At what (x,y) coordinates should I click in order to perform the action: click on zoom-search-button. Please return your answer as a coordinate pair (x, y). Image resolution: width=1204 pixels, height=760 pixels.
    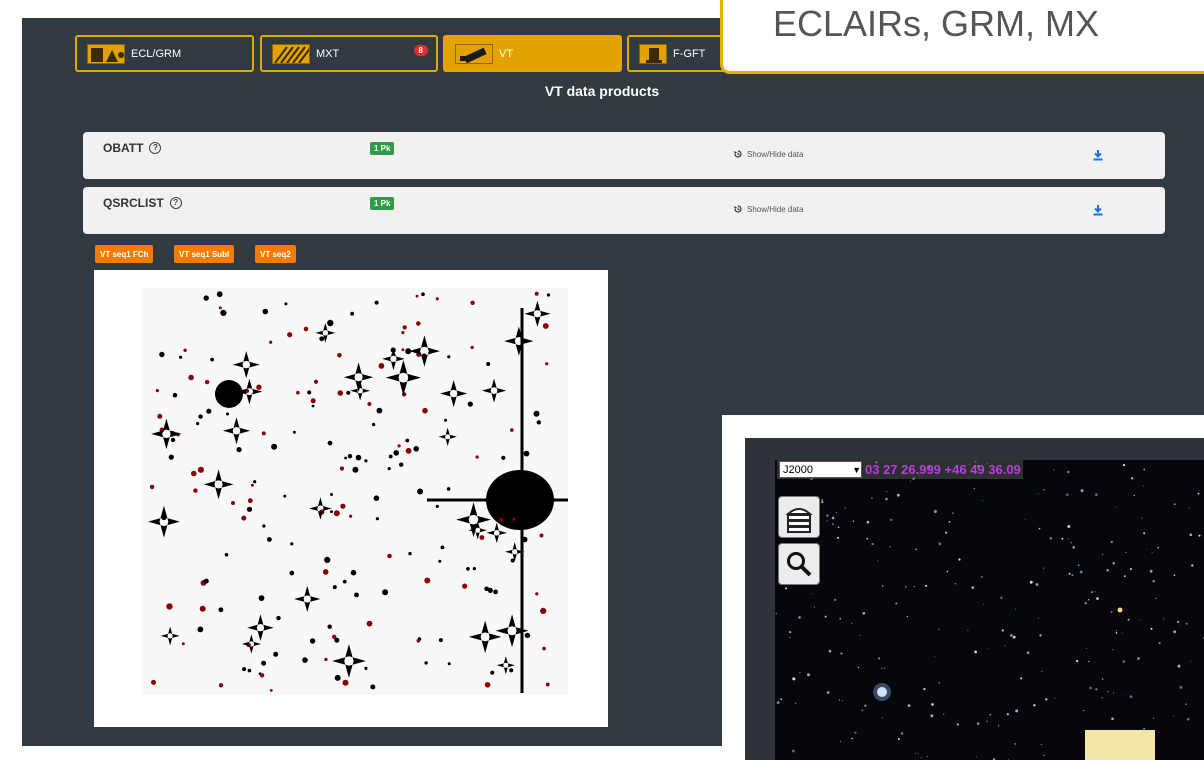
    Looking at the image, I should click on (799, 564).